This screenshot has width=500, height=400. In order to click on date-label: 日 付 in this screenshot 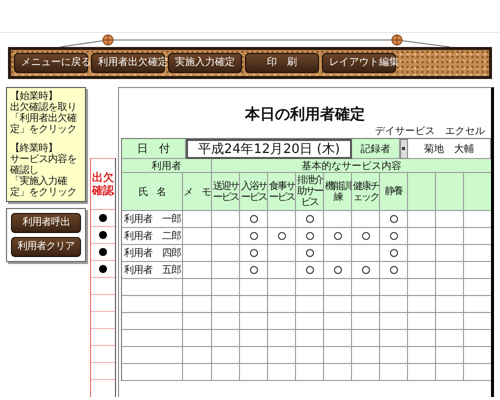, I will do `click(154, 149)`.